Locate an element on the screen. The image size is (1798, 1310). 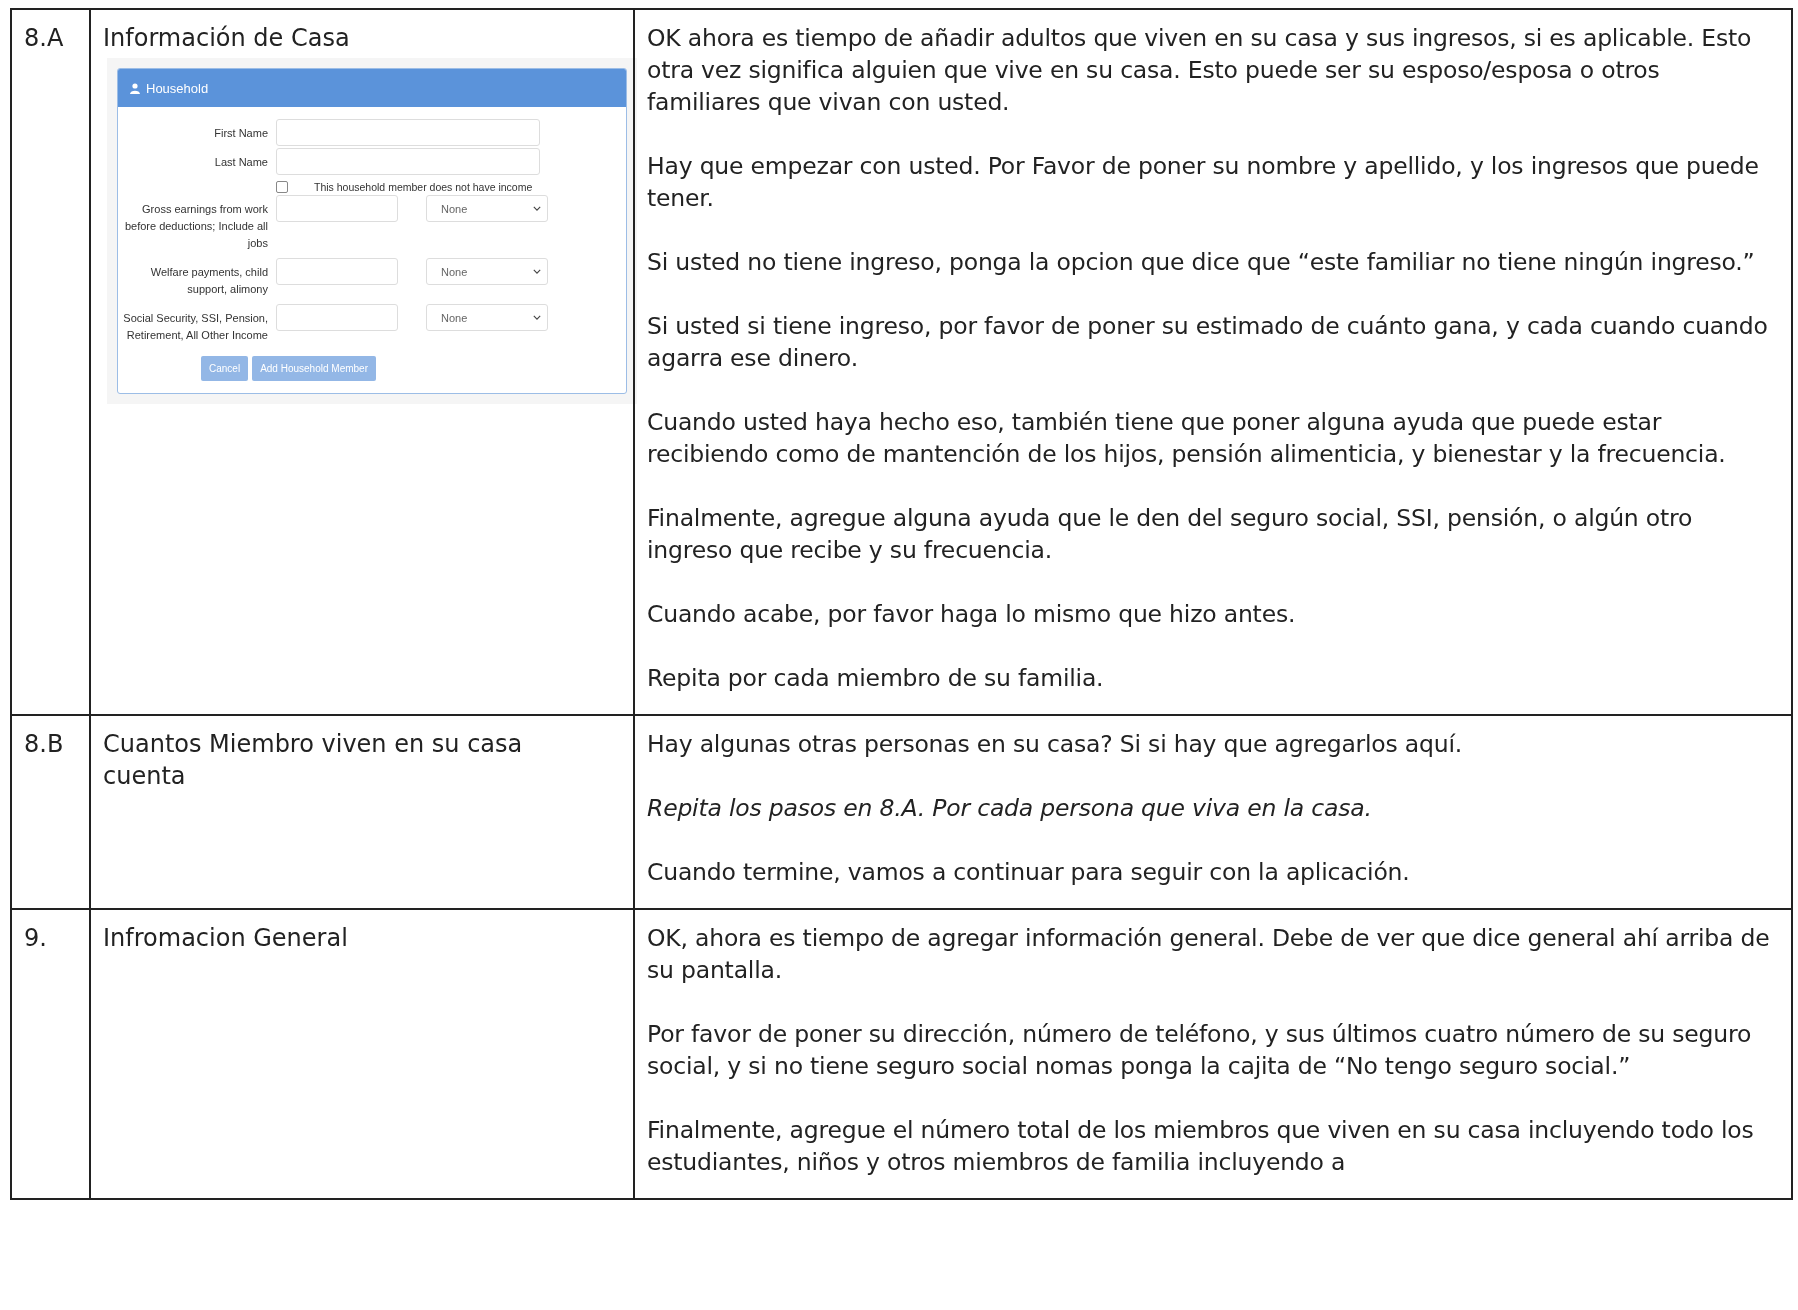
paragraph: Finalmente, agregue alguna ayuda que le den del seguro social, SSI, pensión, o algún otro ingreso que recibe y su frecuencia. is located at coordinates (1170, 534).